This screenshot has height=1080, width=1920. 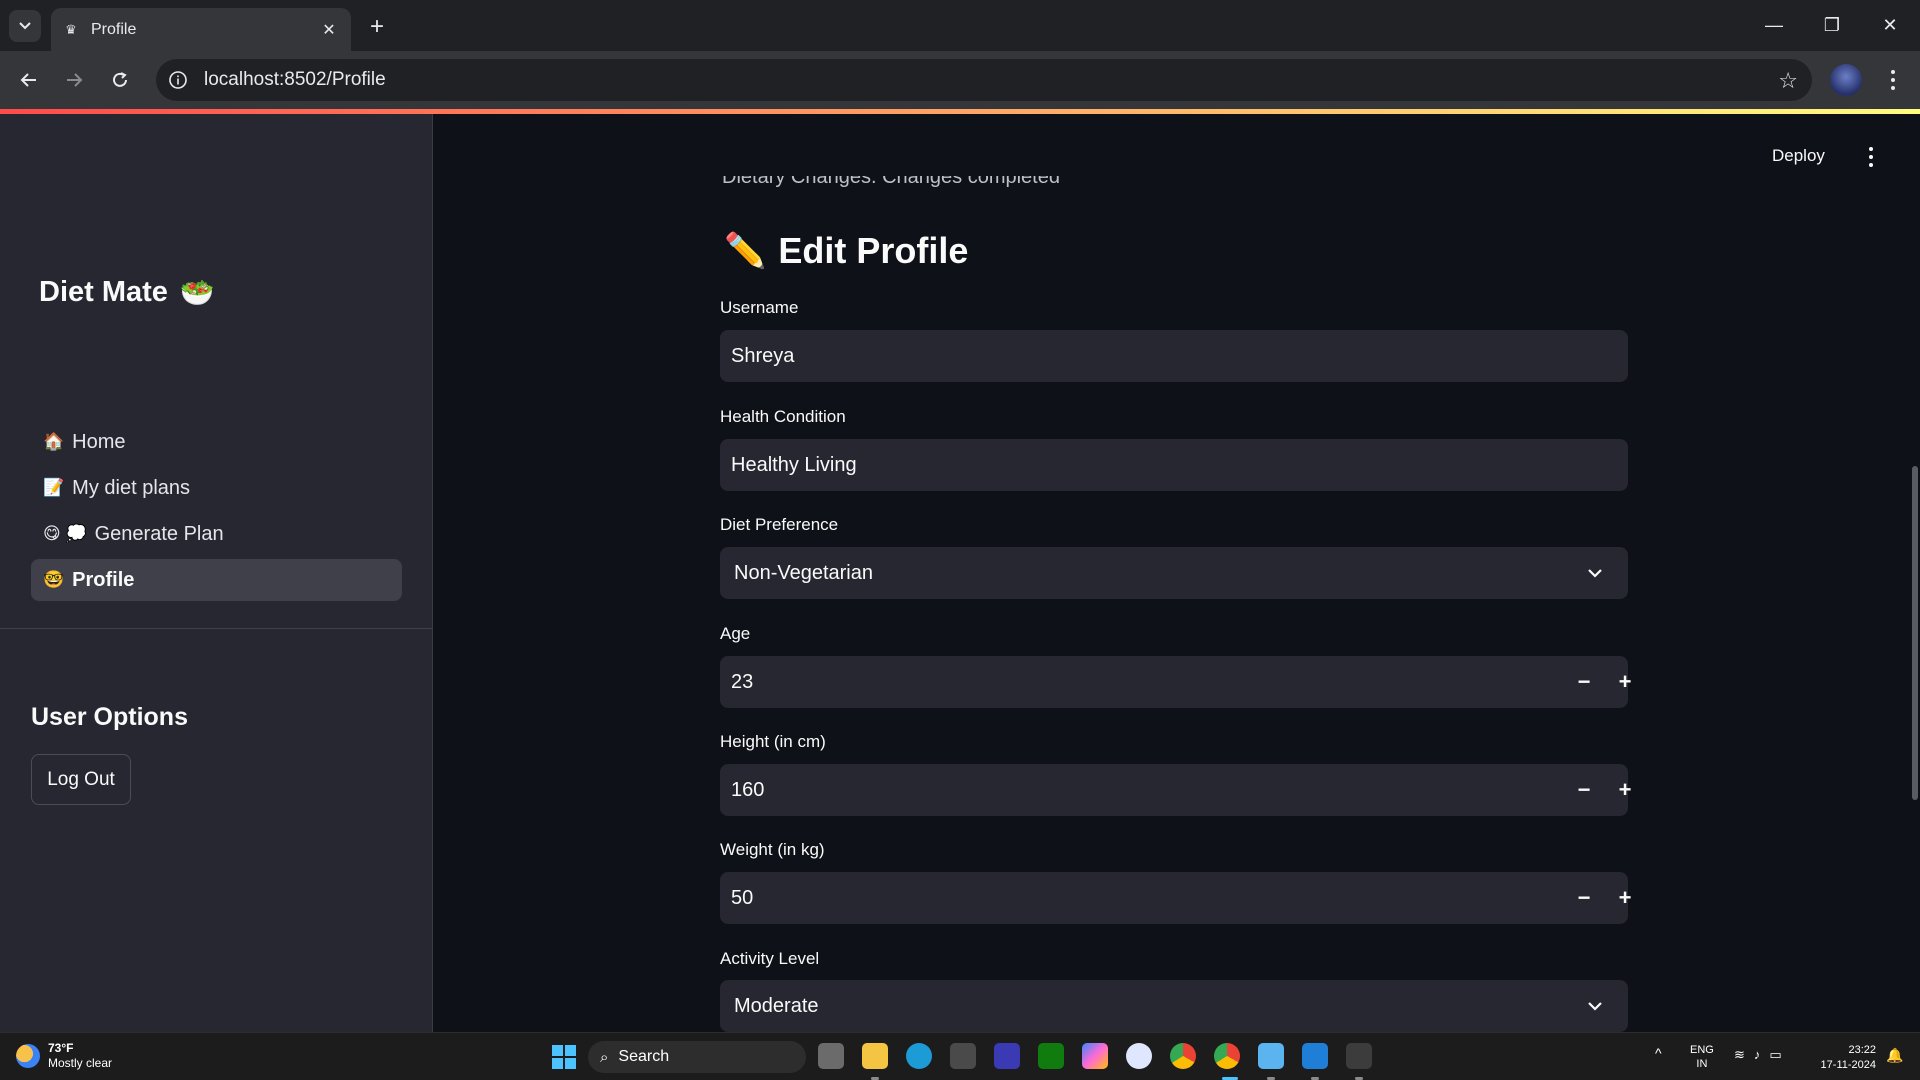 I want to click on sidebar-divider, so click(x=216, y=628).